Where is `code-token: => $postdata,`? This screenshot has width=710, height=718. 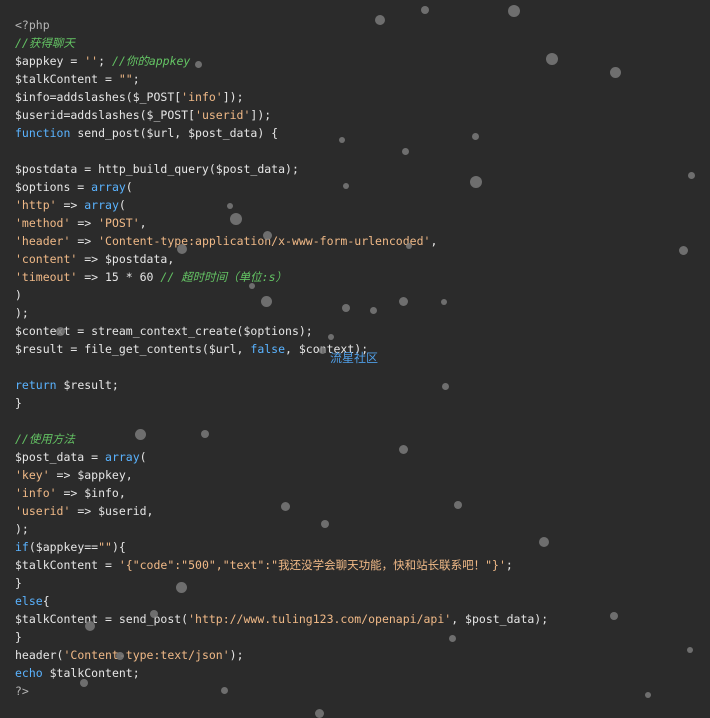
code-token: => $postdata, is located at coordinates (126, 259).